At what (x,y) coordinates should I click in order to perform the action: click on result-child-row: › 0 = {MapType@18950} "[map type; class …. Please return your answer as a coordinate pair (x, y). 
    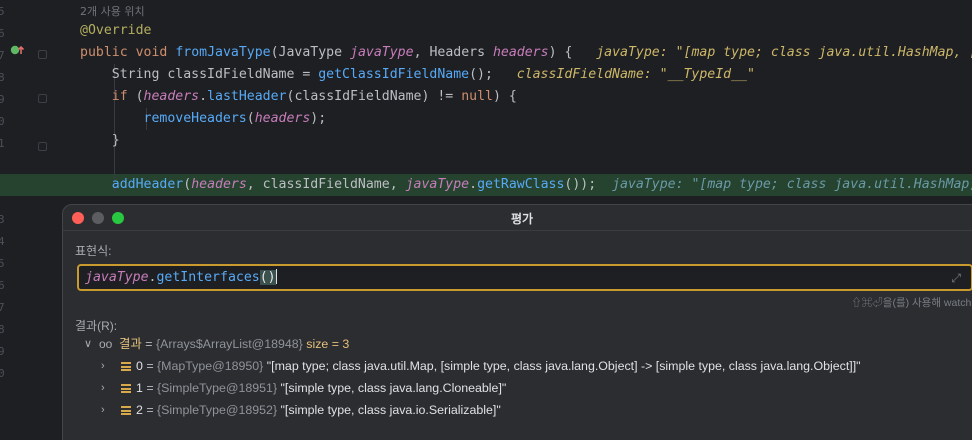
    Looking at the image, I should click on (517, 366).